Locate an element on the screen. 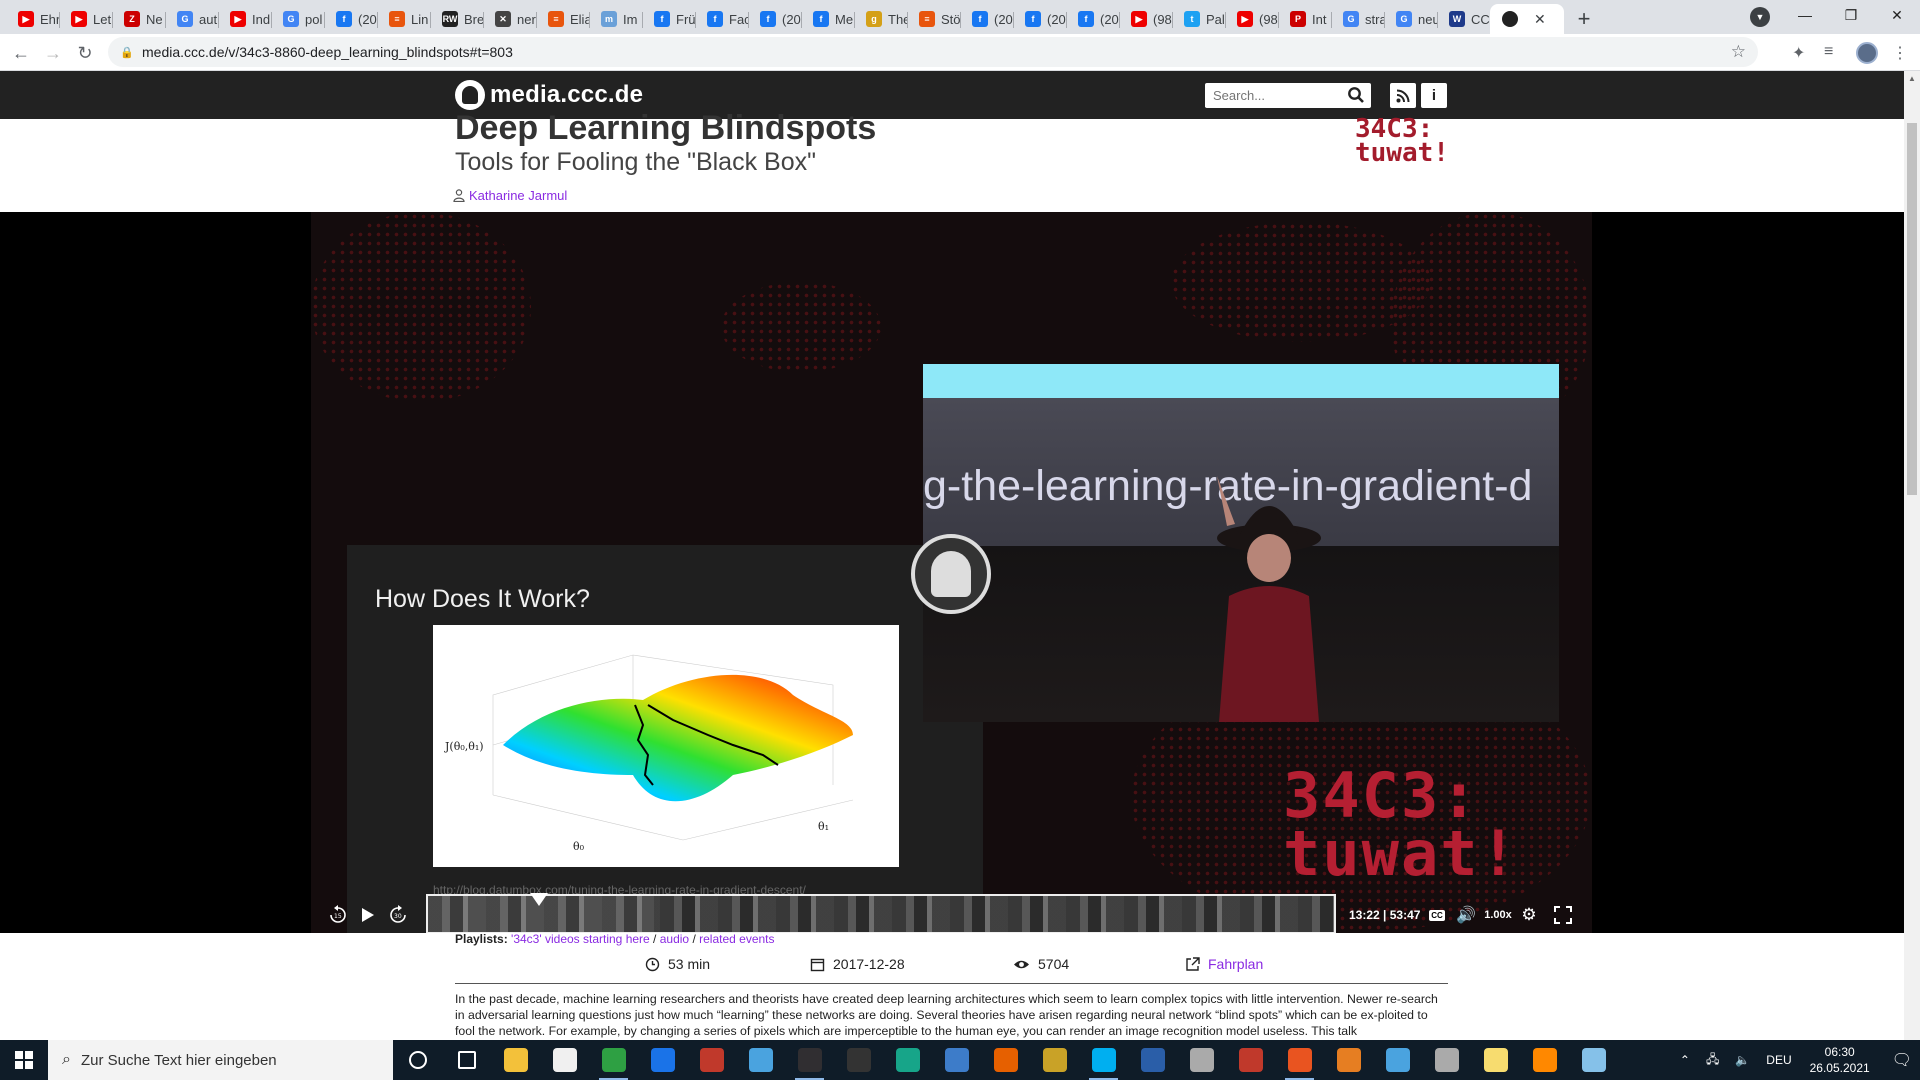 The image size is (1920, 1080). site-search-input is located at coordinates (1270, 95).